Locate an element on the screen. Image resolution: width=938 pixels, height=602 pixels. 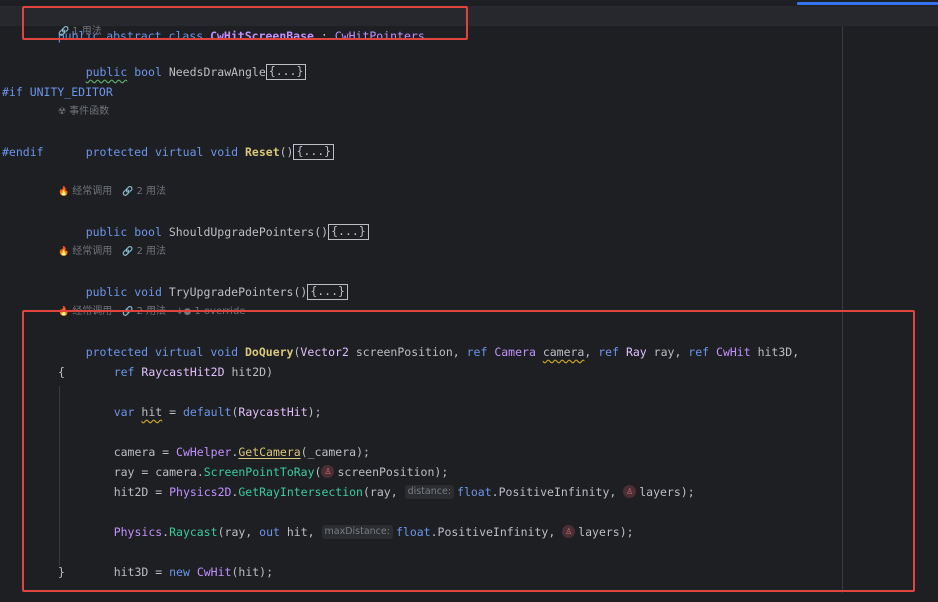
right-margin-guide is located at coordinates (842, 309).